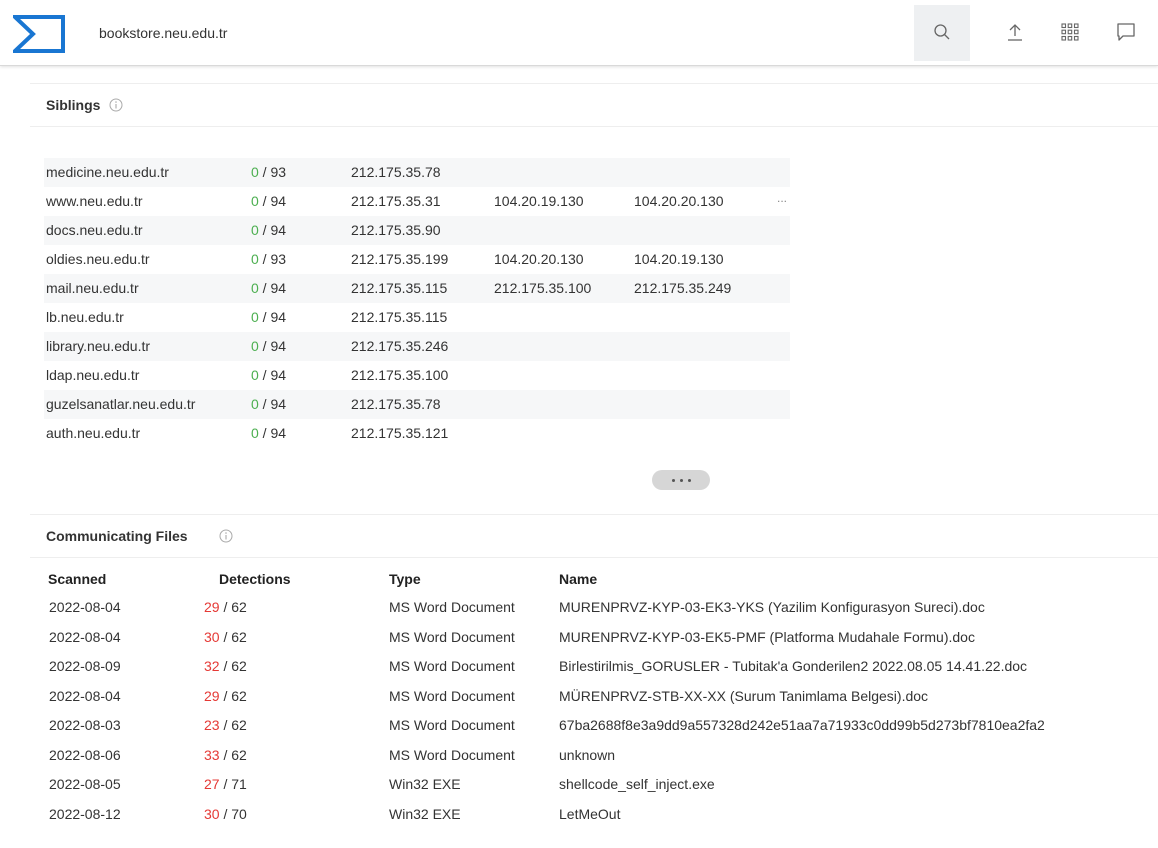 Image resolution: width=1158 pixels, height=848 pixels. I want to click on virustotal-logo-icon, so click(37, 34).